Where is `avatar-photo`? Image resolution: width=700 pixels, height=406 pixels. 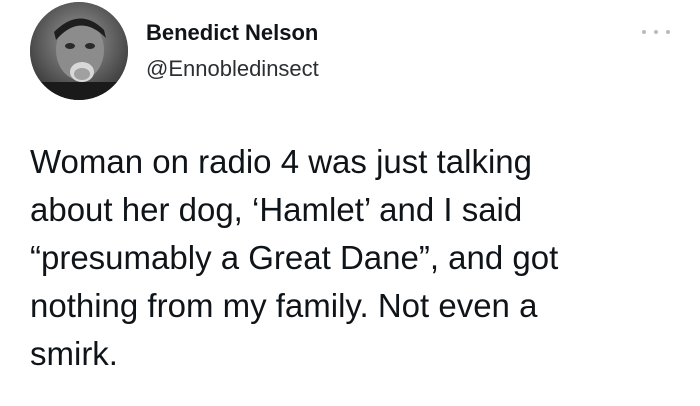 avatar-photo is located at coordinates (79, 51).